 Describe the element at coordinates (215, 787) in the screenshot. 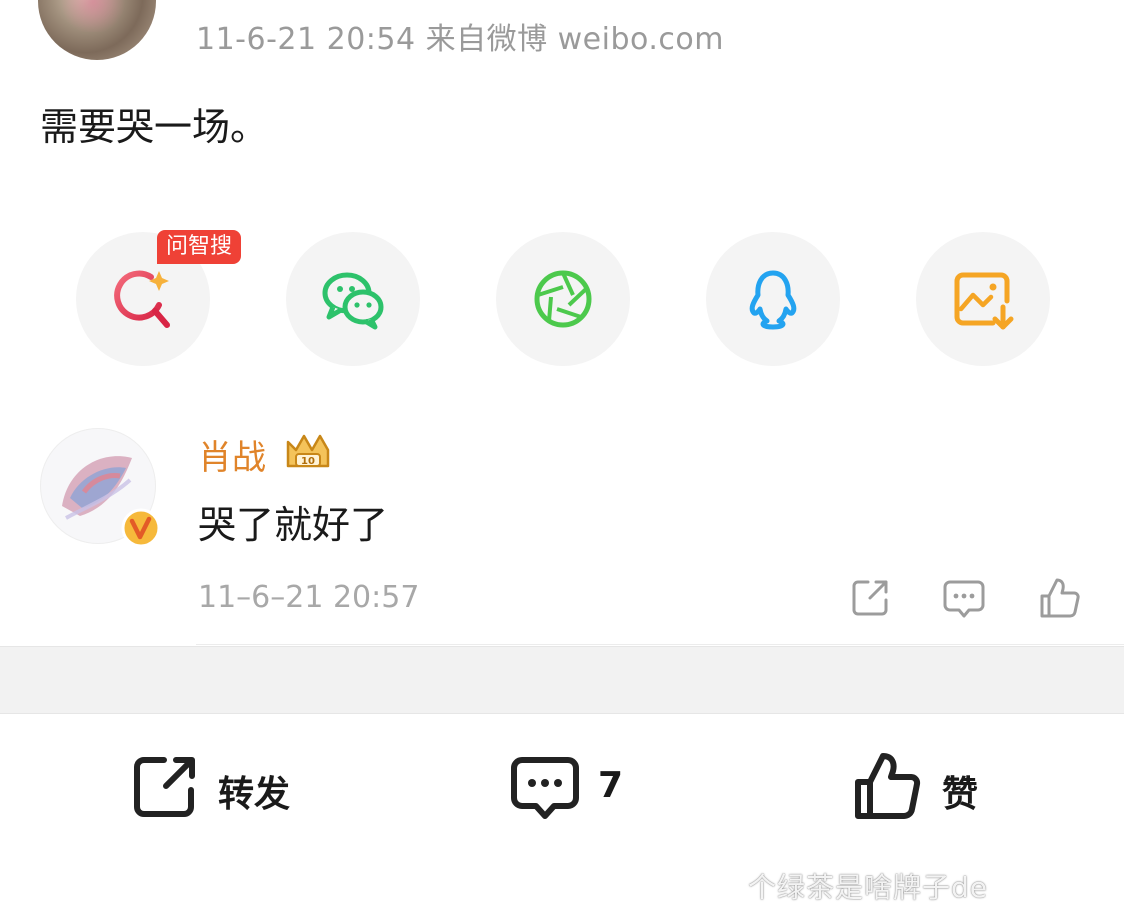

I see `repost-button: 转发` at that location.